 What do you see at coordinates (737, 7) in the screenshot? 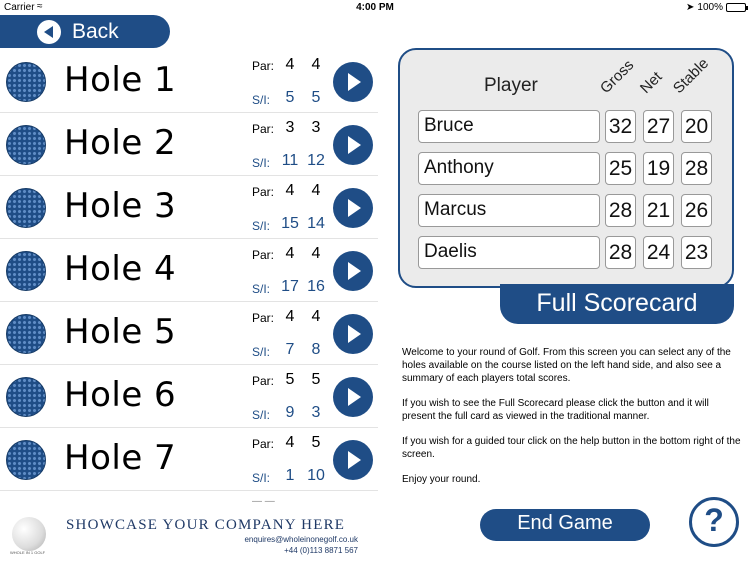
I see `battery-icon` at bounding box center [737, 7].